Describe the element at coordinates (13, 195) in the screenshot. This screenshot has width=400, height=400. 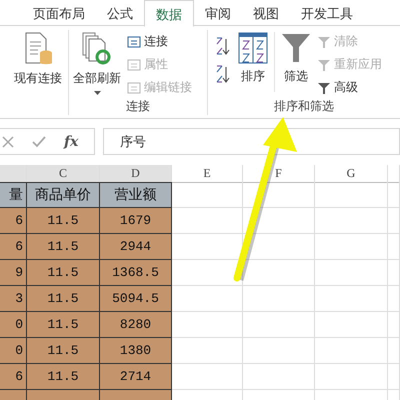
I see `table-header-cell: 量` at that location.